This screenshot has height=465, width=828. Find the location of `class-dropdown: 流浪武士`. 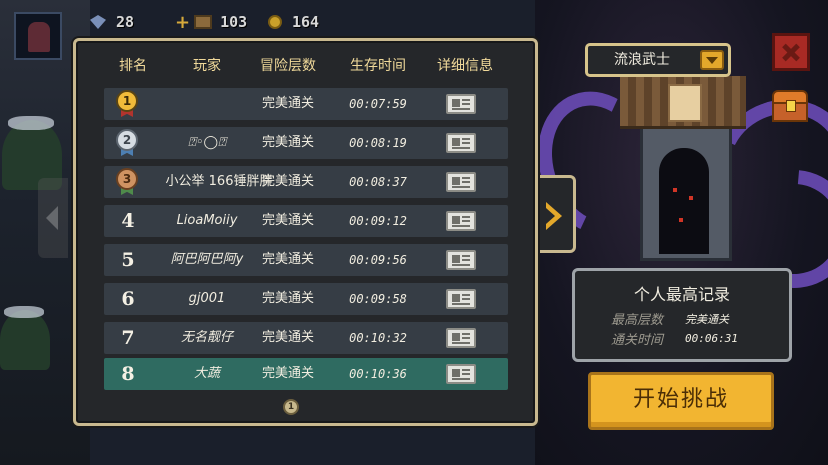

class-dropdown: 流浪武士 is located at coordinates (658, 60).